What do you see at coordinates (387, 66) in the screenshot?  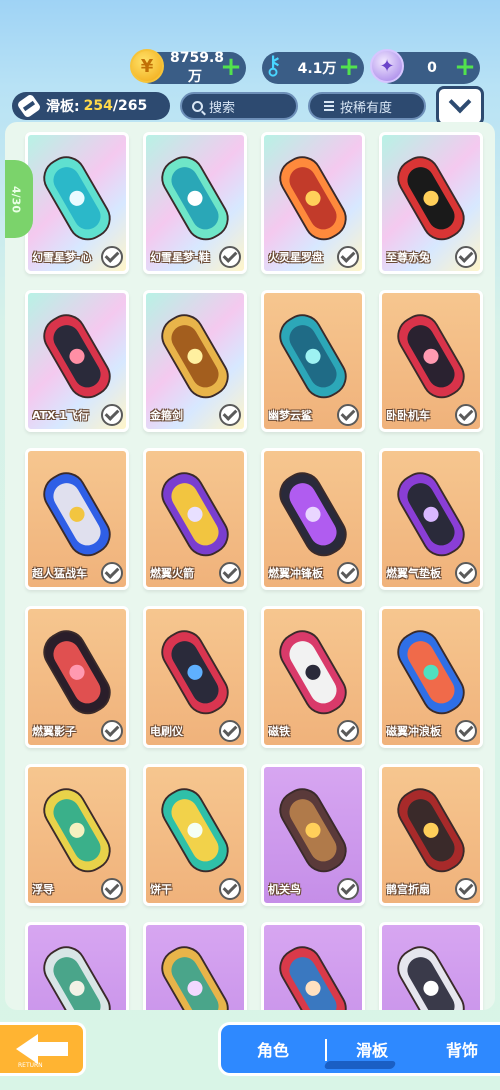 I see `gem-icon: ✦` at bounding box center [387, 66].